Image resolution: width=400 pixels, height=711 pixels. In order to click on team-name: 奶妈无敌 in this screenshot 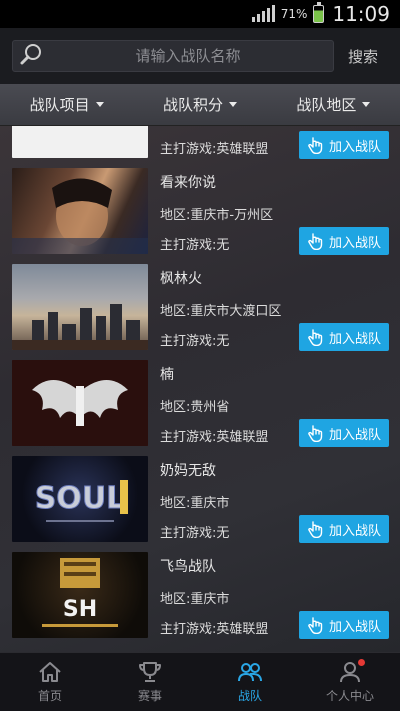, I will do `click(188, 471)`.